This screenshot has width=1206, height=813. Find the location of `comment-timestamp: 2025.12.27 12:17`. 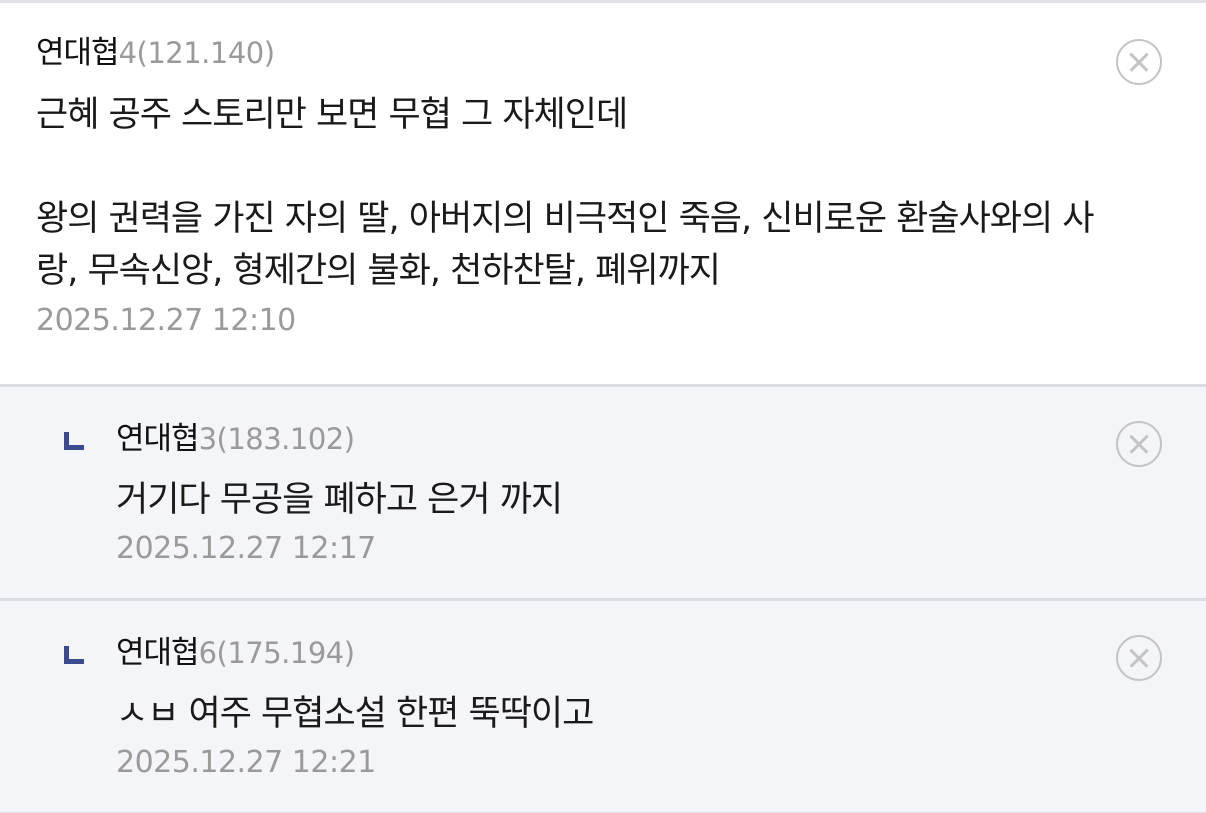

comment-timestamp: 2025.12.27 12:17 is located at coordinates (246, 548).